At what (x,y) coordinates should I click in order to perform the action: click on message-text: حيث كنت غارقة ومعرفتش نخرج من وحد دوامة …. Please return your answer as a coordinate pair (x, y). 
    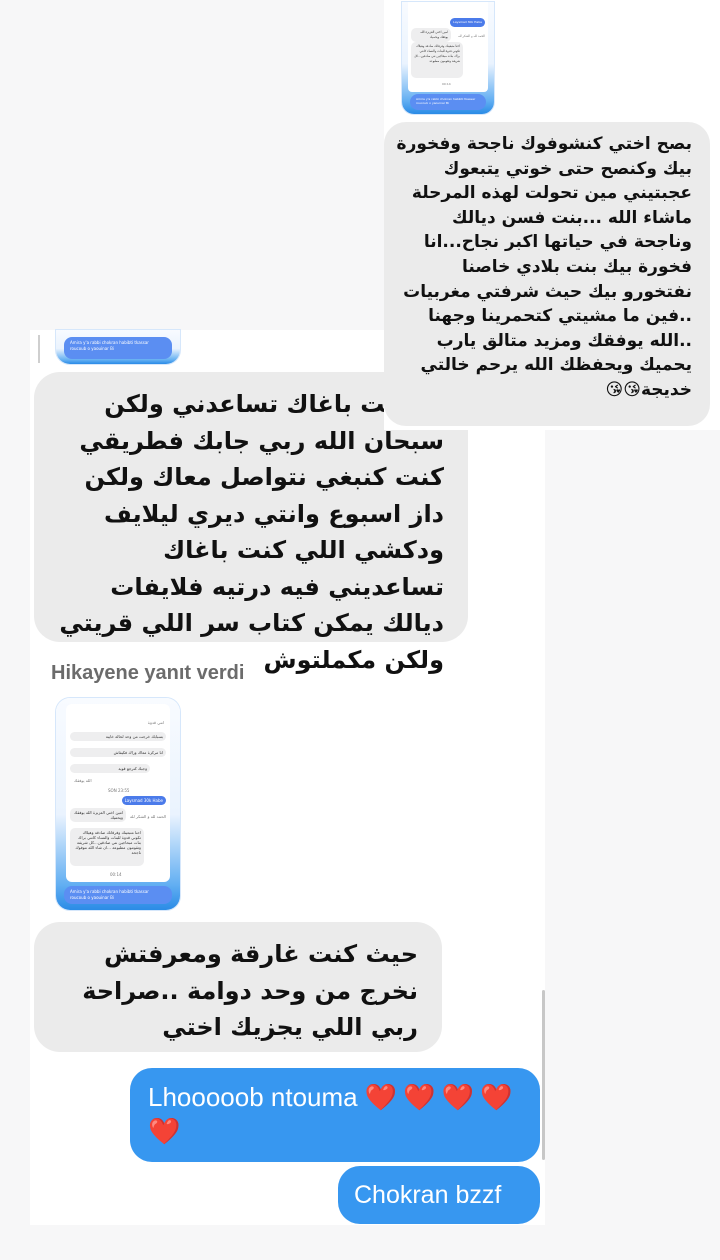
    Looking at the image, I should click on (250, 990).